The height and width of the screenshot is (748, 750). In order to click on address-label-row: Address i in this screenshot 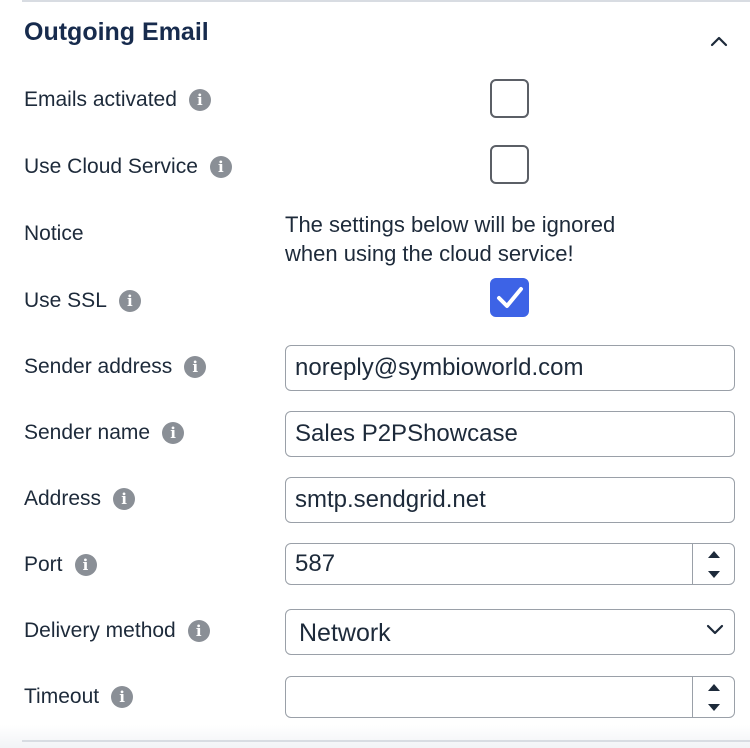, I will do `click(80, 499)`.